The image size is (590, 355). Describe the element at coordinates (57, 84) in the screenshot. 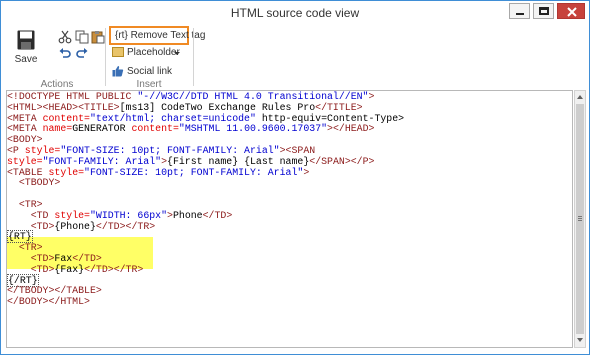

I see `actions-group-label: Actions` at that location.